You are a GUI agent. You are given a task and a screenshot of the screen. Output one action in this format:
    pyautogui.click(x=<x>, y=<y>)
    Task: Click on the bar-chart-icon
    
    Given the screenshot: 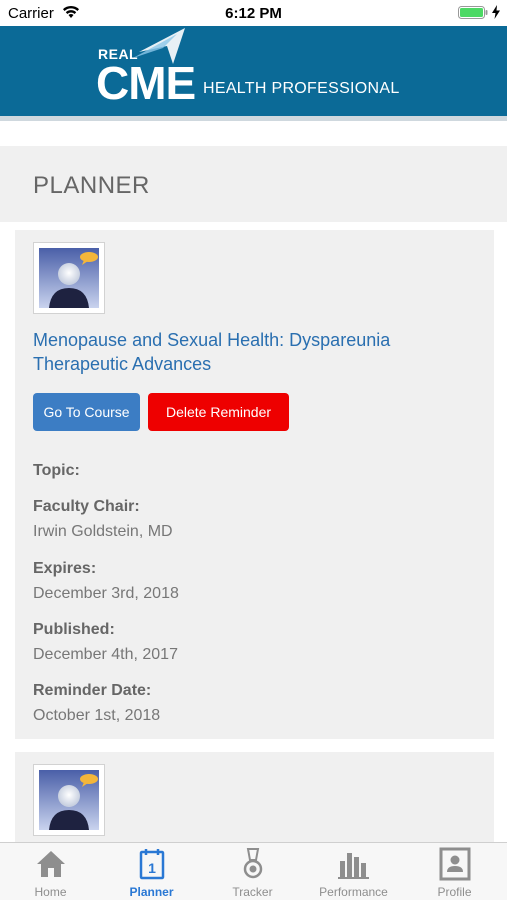 What is the action you would take?
    pyautogui.click(x=353, y=866)
    